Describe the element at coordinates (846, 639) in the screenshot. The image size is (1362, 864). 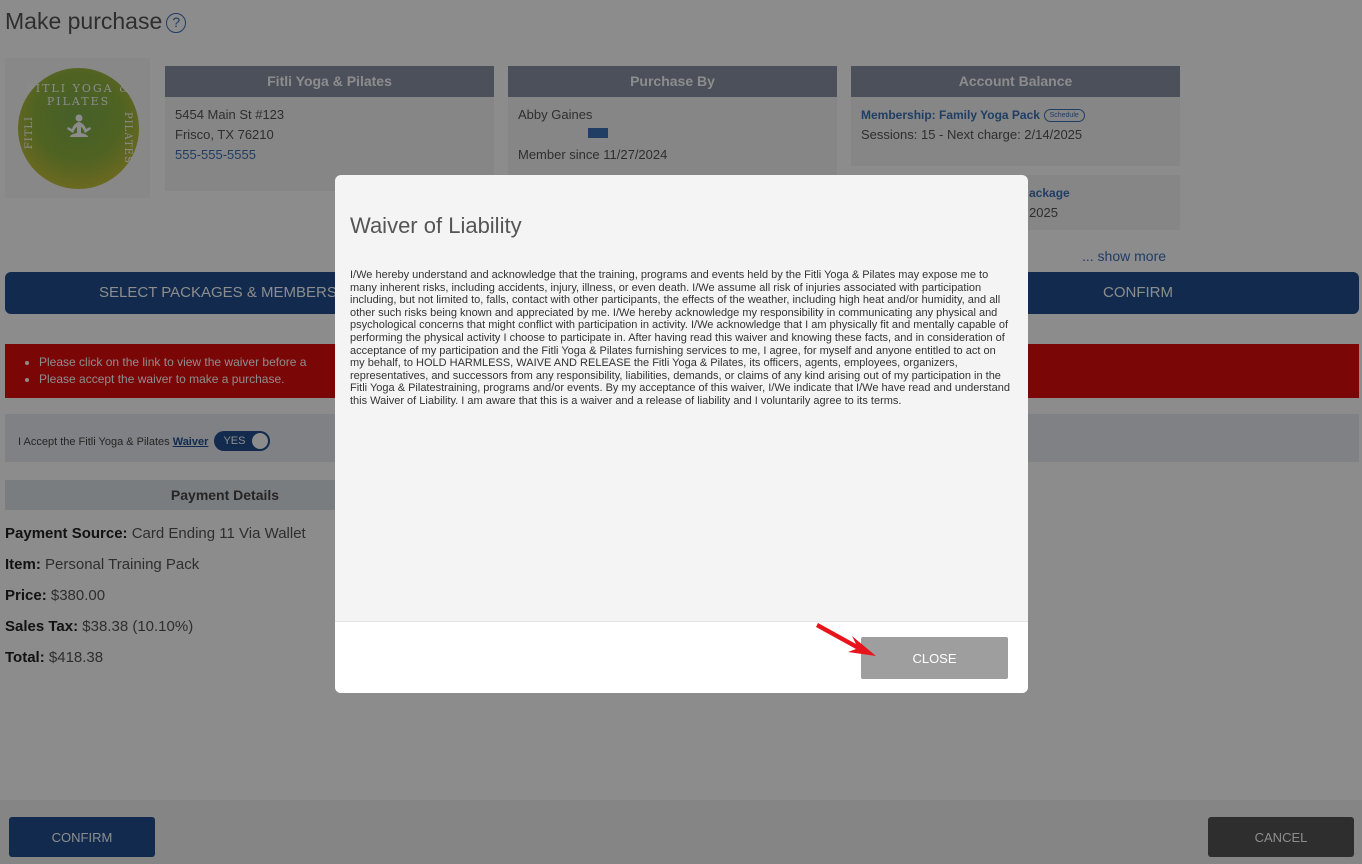
I see `red-pointer-arrow-icon` at that location.